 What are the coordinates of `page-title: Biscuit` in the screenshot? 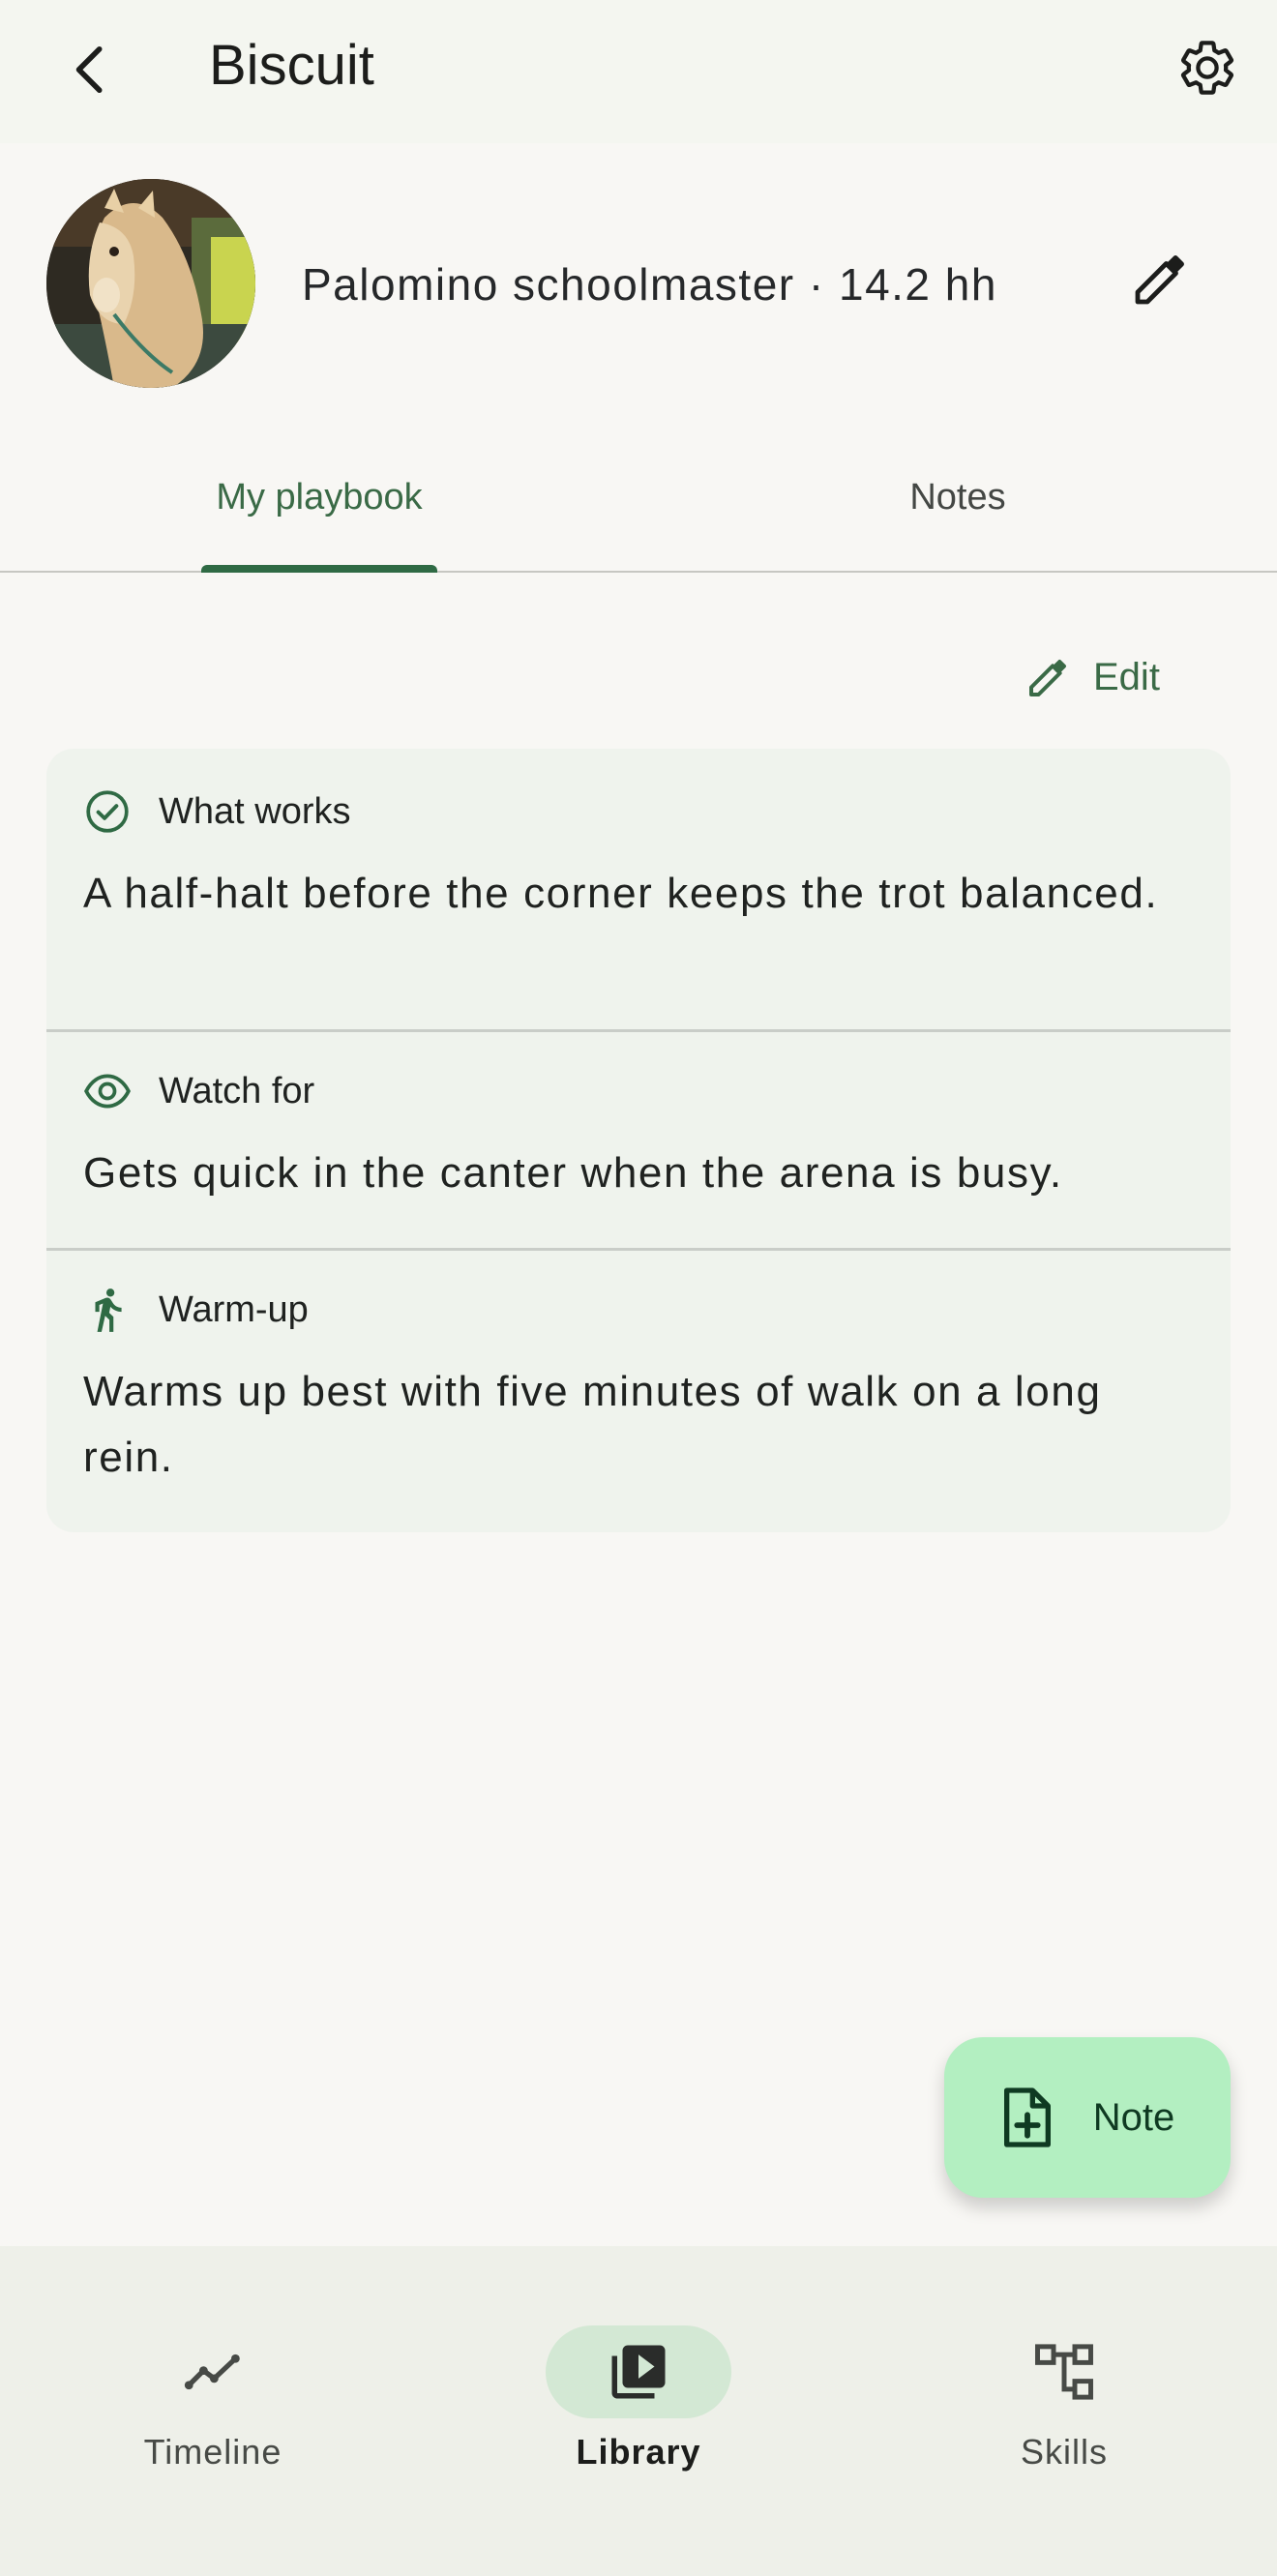 It's located at (291, 65).